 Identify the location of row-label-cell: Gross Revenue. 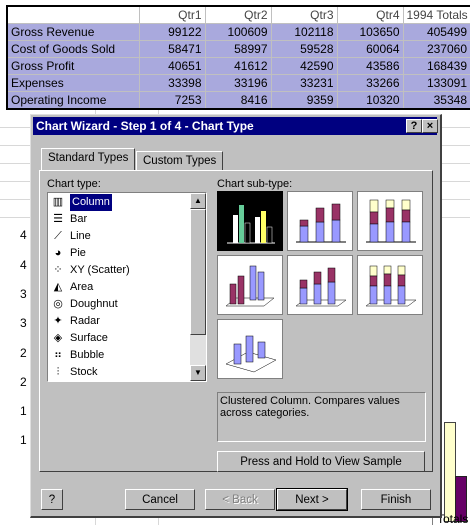
(73, 32).